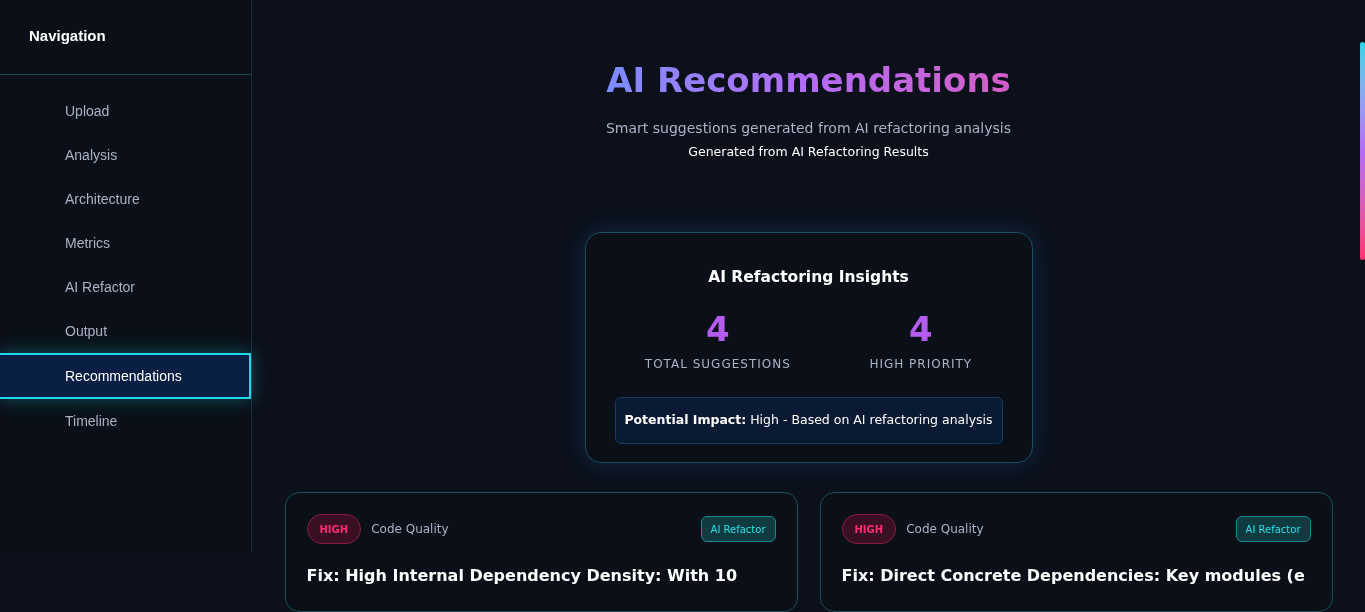 The height and width of the screenshot is (612, 1365). What do you see at coordinates (125, 199) in the screenshot?
I see `nav-item: Architecture` at bounding box center [125, 199].